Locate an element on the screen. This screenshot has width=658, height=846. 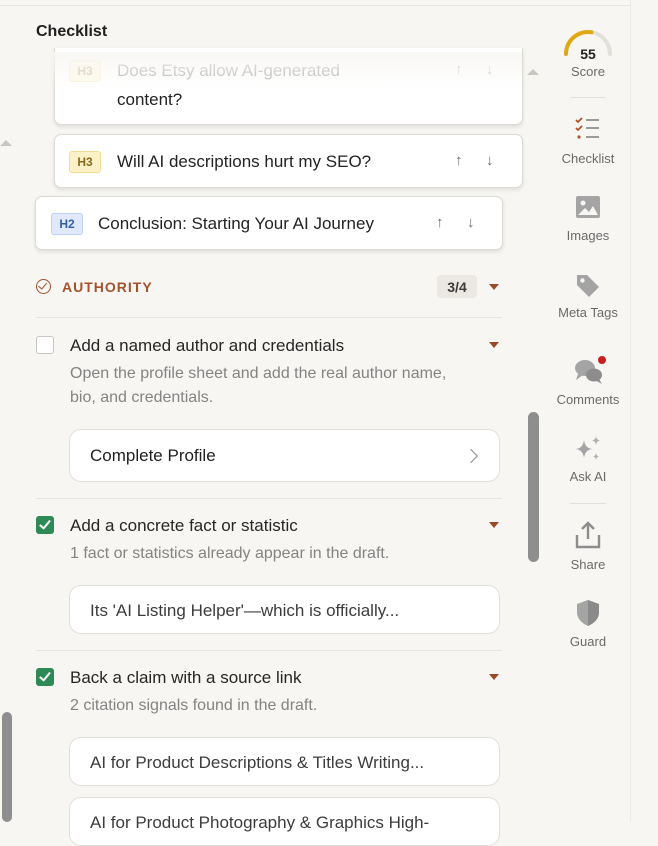
rail-label: Images is located at coordinates (588, 235).